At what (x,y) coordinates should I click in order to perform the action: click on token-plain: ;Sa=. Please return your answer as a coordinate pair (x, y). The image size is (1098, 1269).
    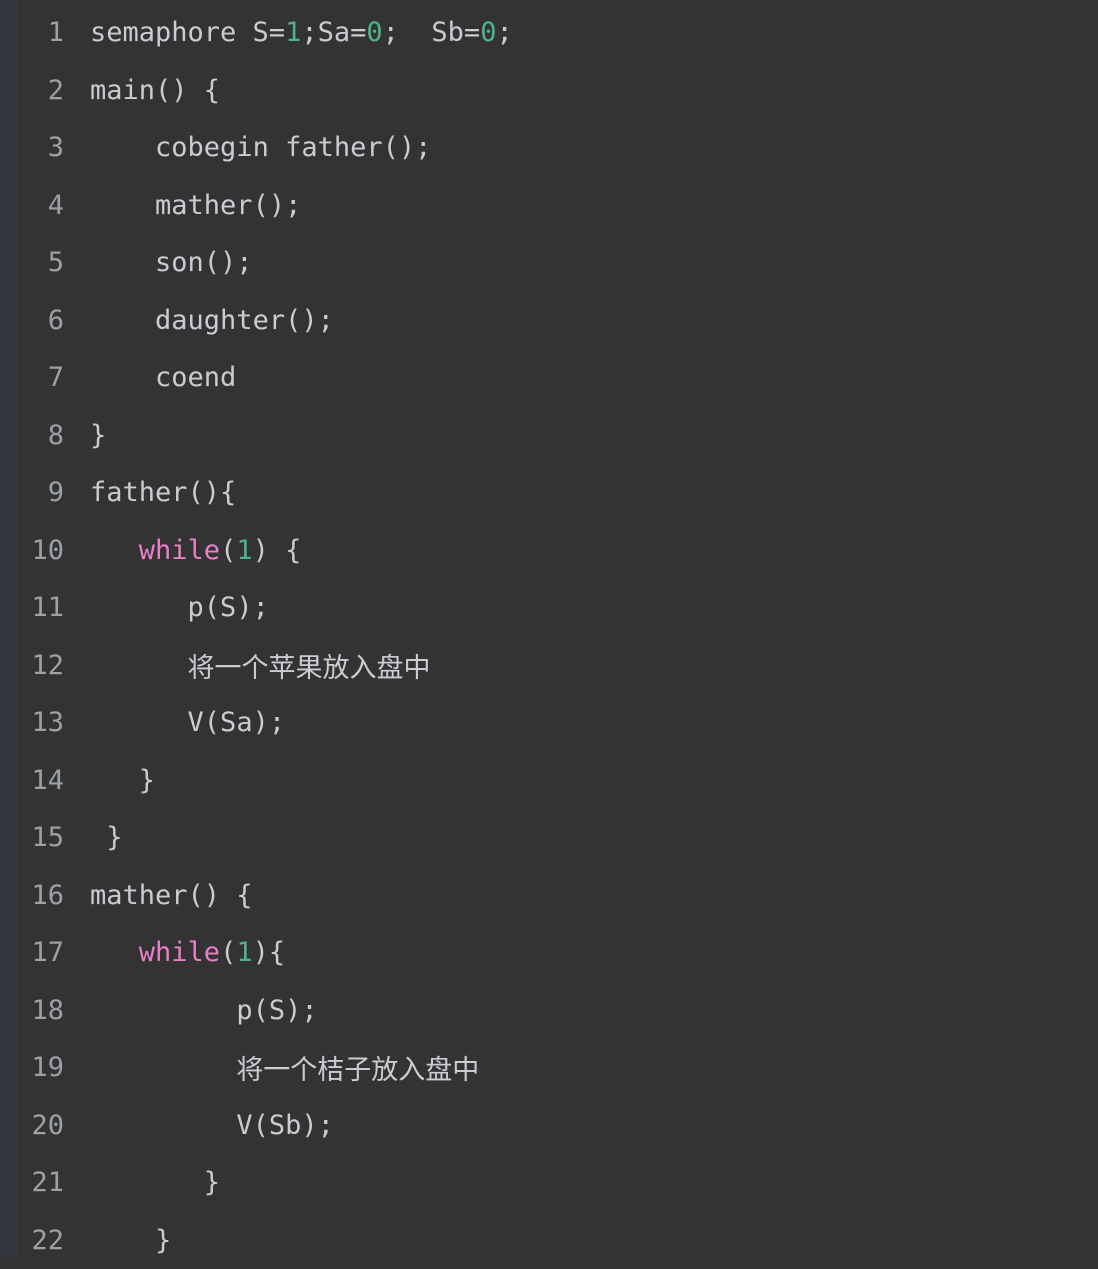
    Looking at the image, I should click on (333, 32).